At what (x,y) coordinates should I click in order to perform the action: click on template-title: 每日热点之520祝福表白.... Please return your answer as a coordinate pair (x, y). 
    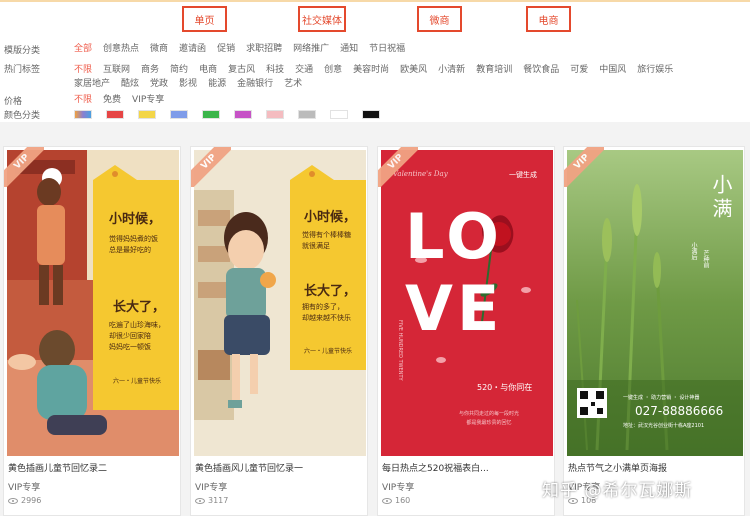
    Looking at the image, I should click on (435, 467).